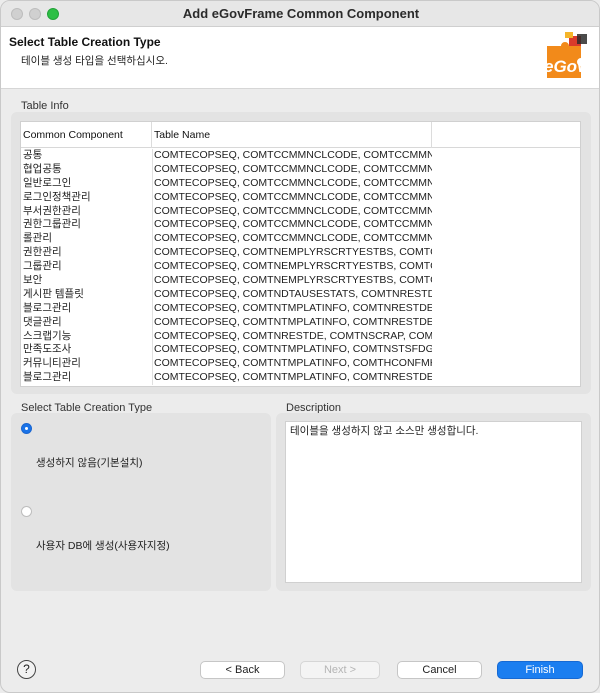 This screenshot has height=693, width=600. Describe the element at coordinates (141, 502) in the screenshot. I see `creation-type-group: 생성하지 않음(기본설치) 사용자 DB에 생성(사용자지정)` at that location.